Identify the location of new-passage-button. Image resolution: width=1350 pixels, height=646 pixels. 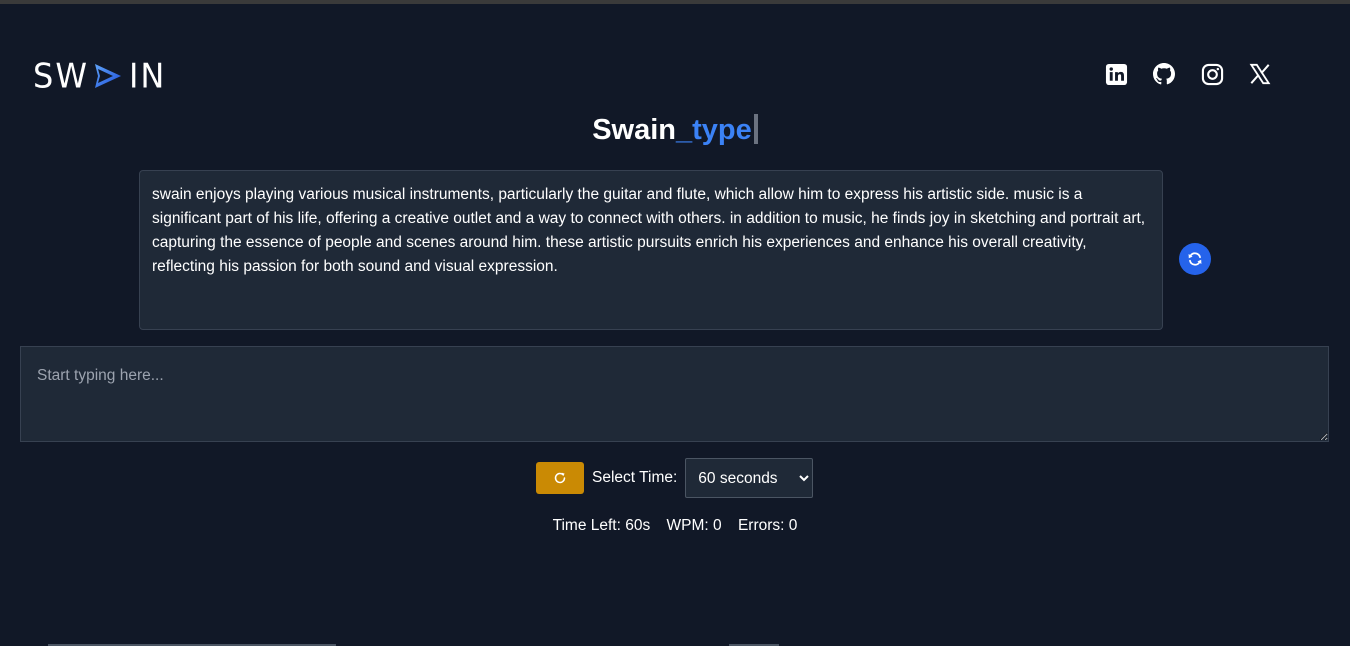
(1195, 259).